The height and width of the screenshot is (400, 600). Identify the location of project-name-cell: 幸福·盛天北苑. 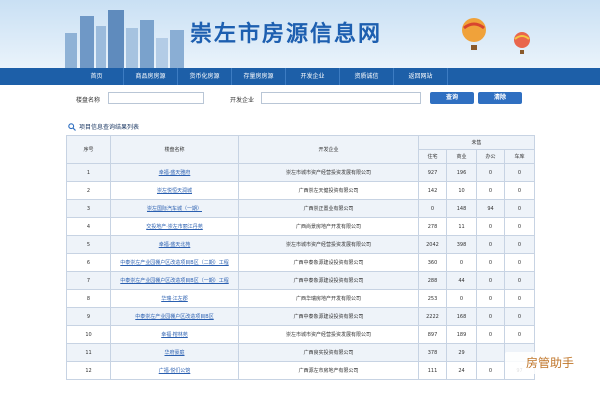
(174, 244).